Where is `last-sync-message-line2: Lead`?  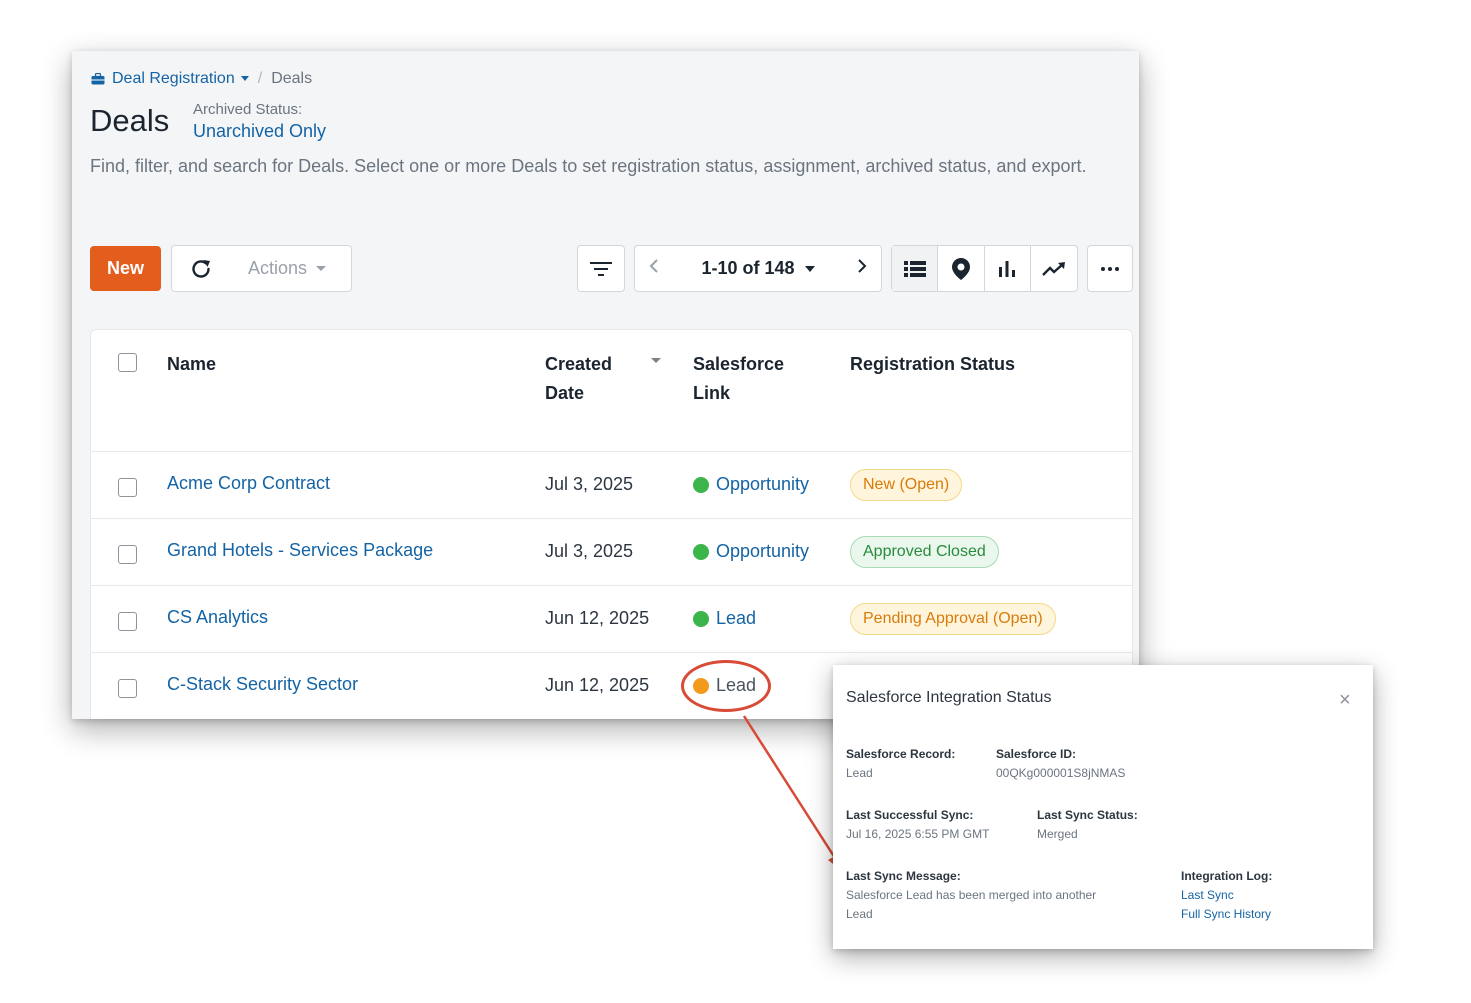 last-sync-message-line2: Lead is located at coordinates (859, 914).